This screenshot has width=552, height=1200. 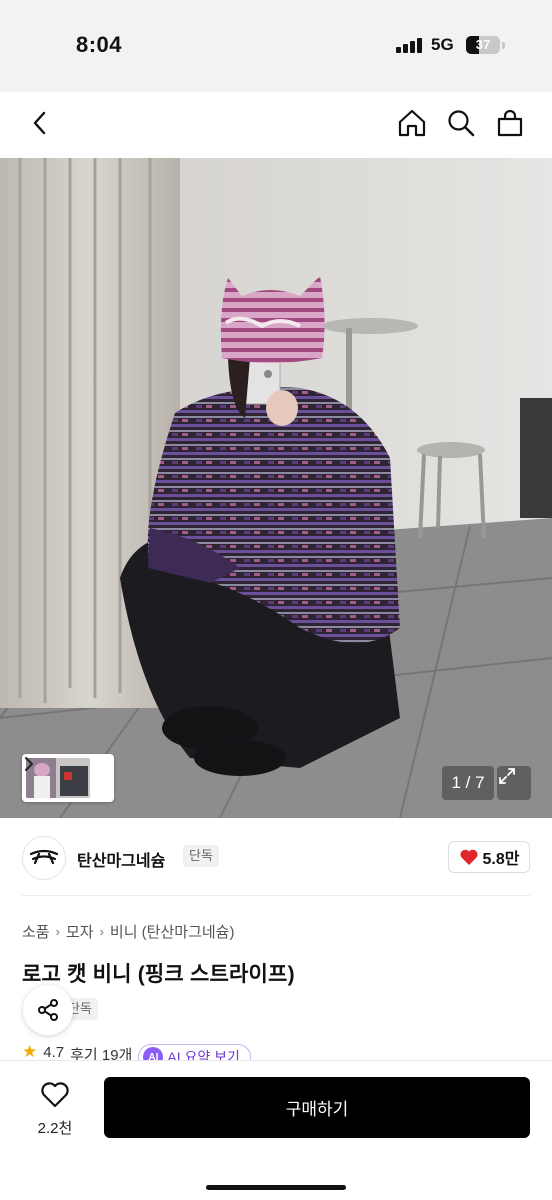 I want to click on rating-value: 4.7, so click(x=54, y=1052).